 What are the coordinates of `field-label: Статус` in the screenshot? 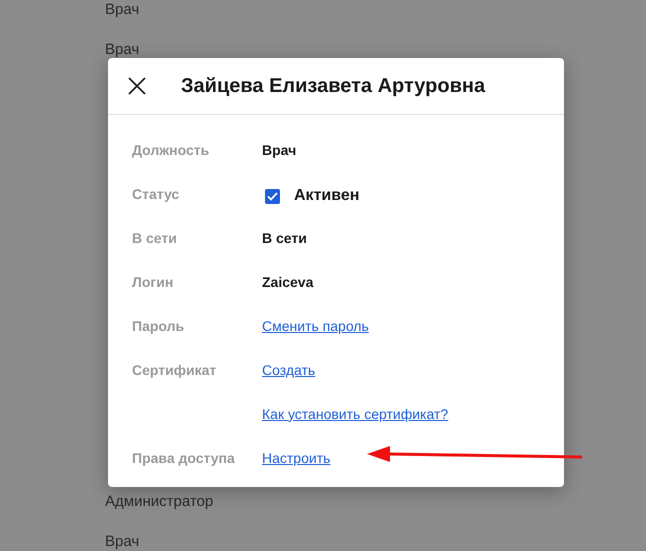 It's located at (156, 194).